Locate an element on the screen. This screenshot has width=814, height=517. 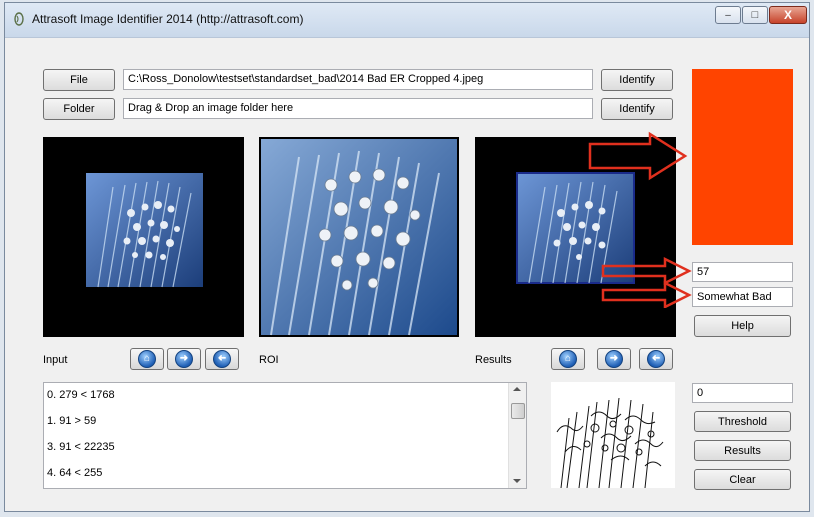
results-home-button: ⌂ is located at coordinates (568, 359).